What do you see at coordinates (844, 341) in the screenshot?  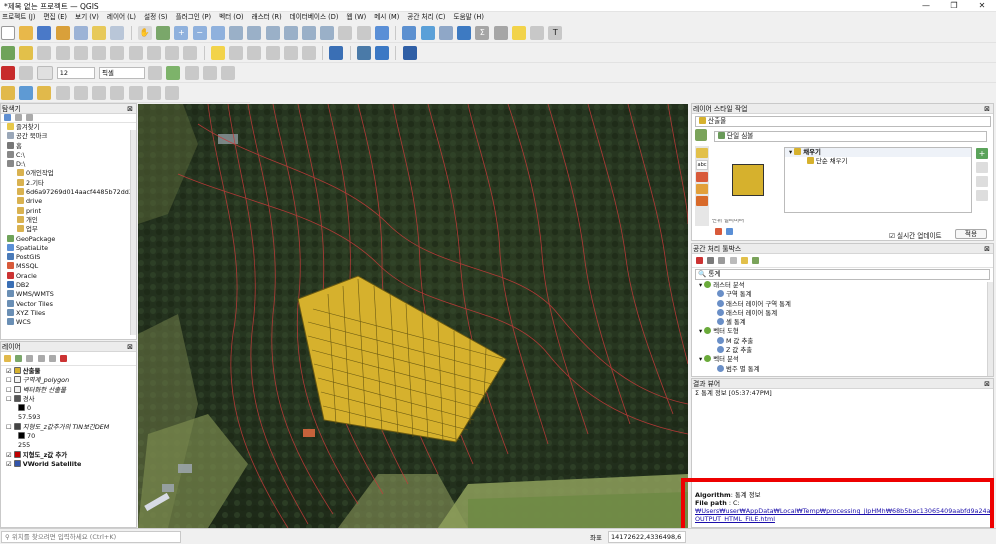 I see `toolbox-algorithm: M 값 추출` at bounding box center [844, 341].